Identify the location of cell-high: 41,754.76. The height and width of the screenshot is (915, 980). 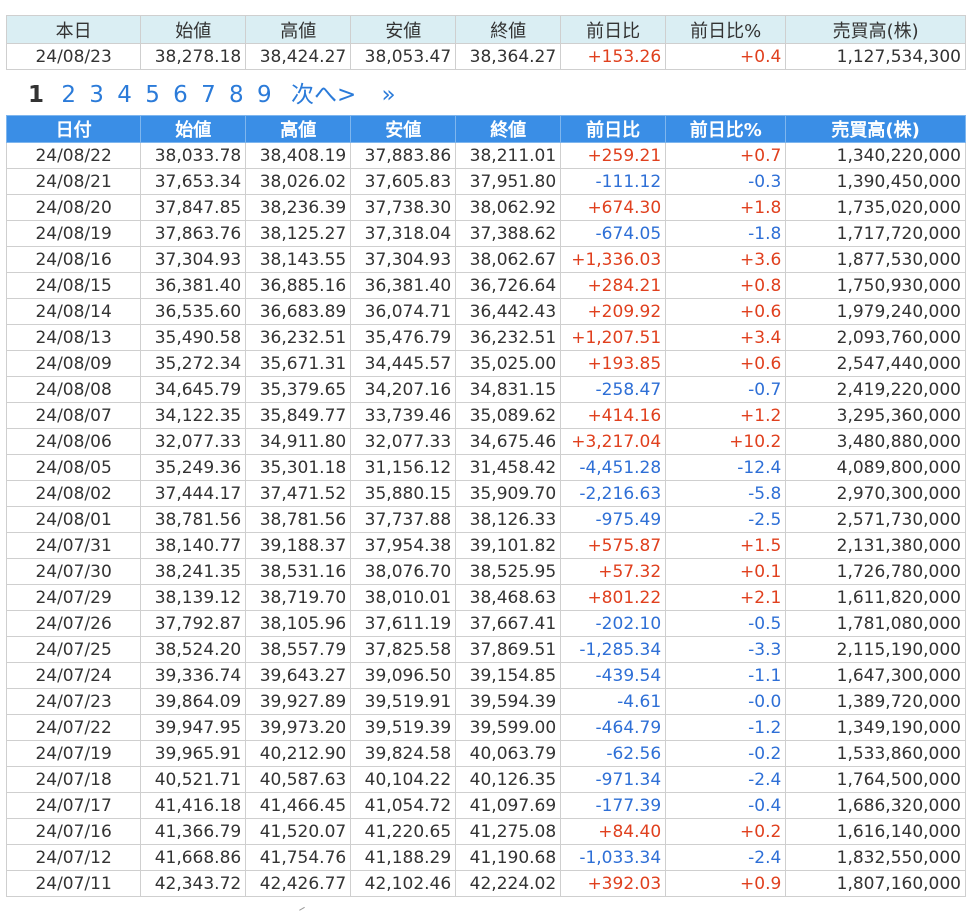
(298, 857).